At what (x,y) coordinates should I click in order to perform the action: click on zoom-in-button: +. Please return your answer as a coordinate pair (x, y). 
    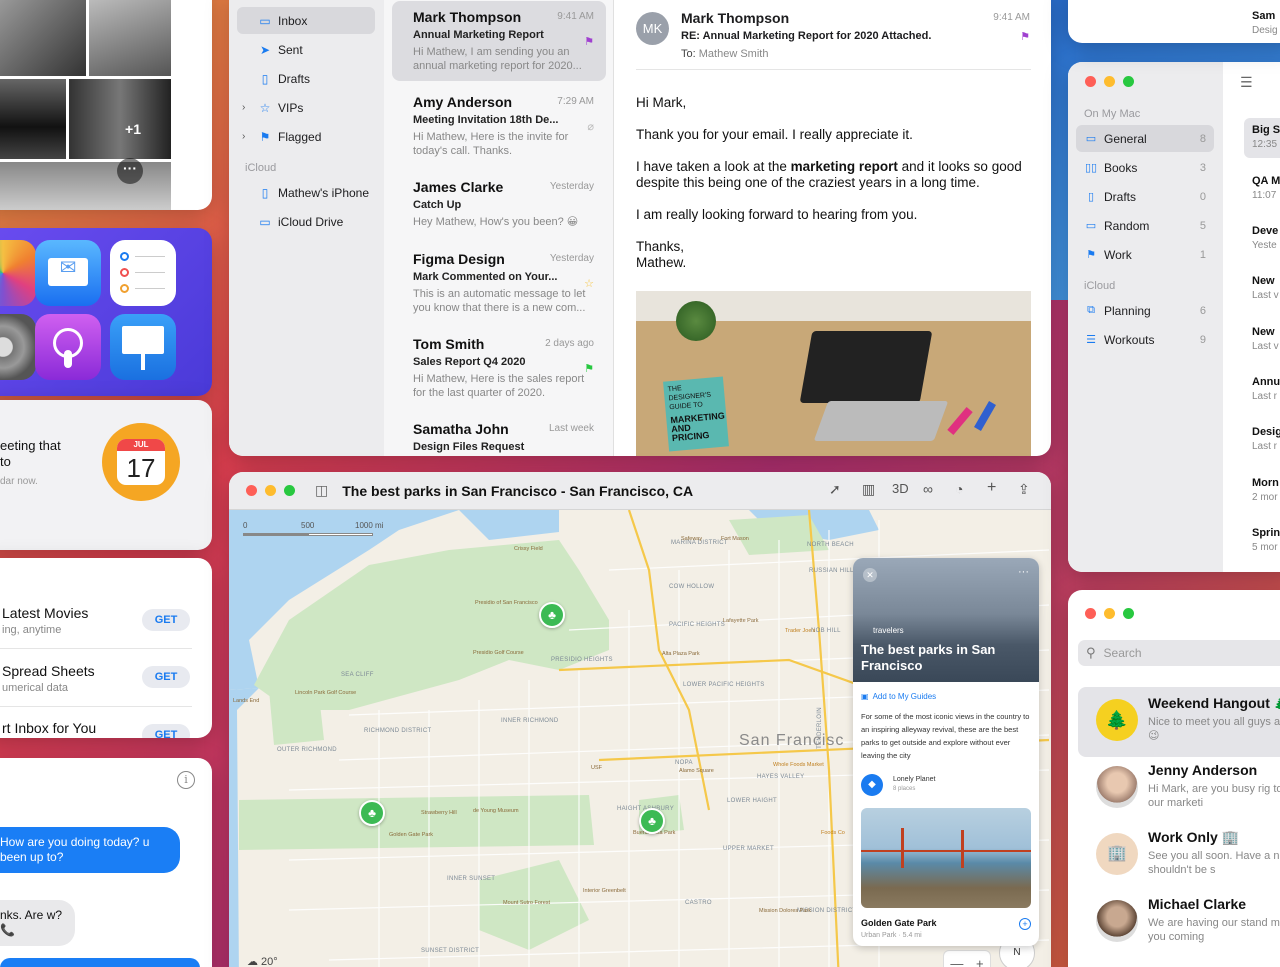
    Looking at the image, I should click on (980, 961).